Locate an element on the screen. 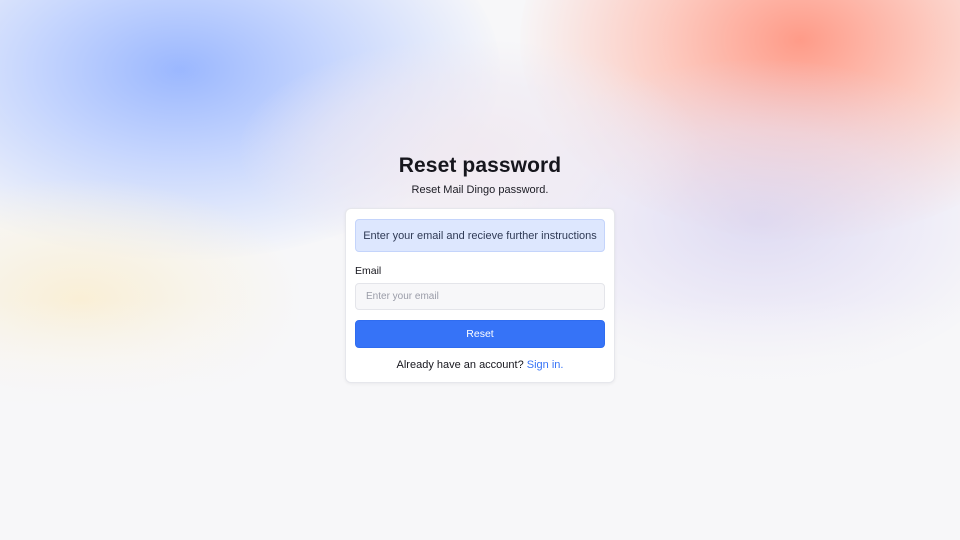 This screenshot has width=960, height=540. email-field is located at coordinates (480, 296).